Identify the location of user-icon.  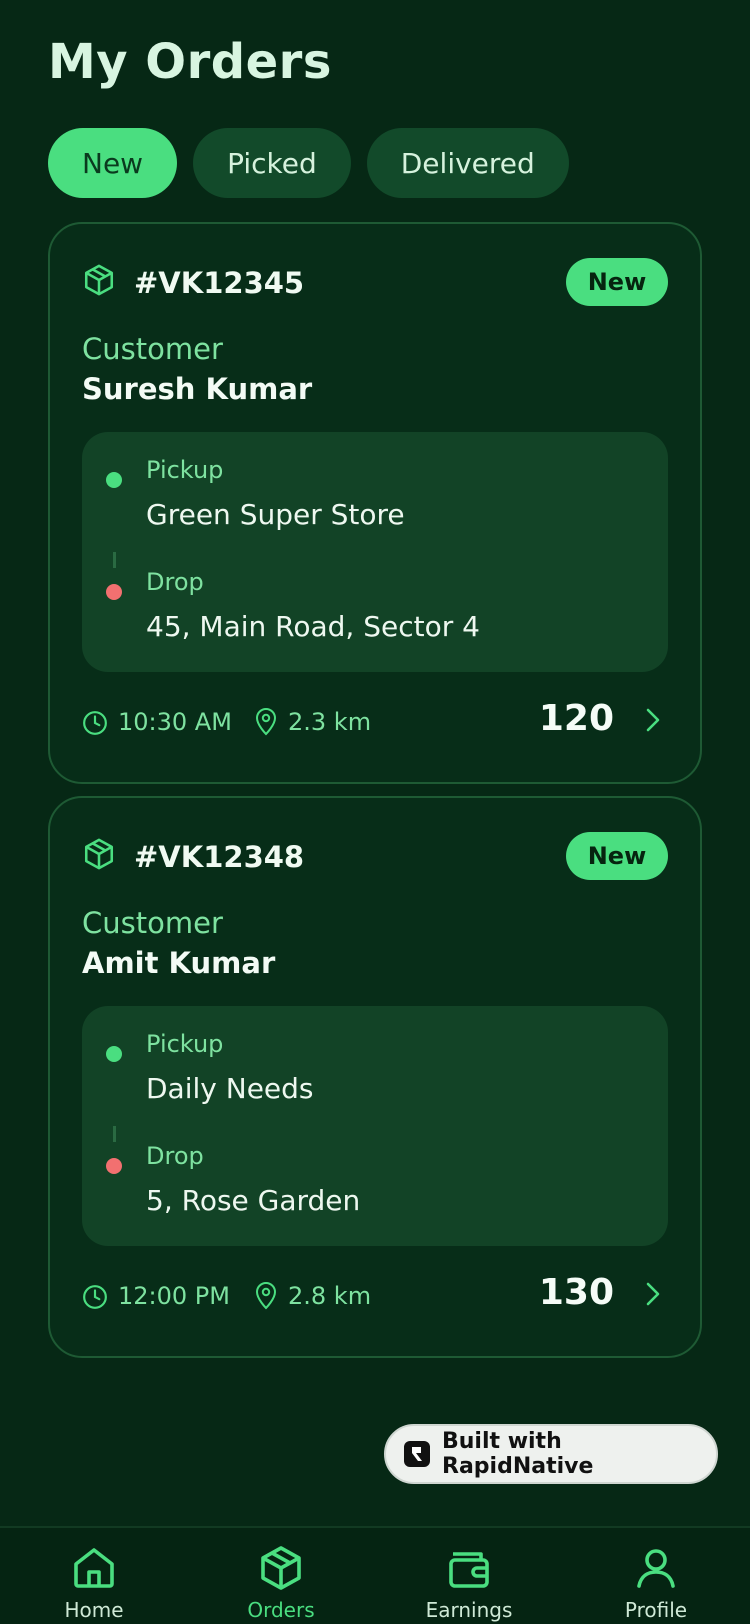
(656, 1568).